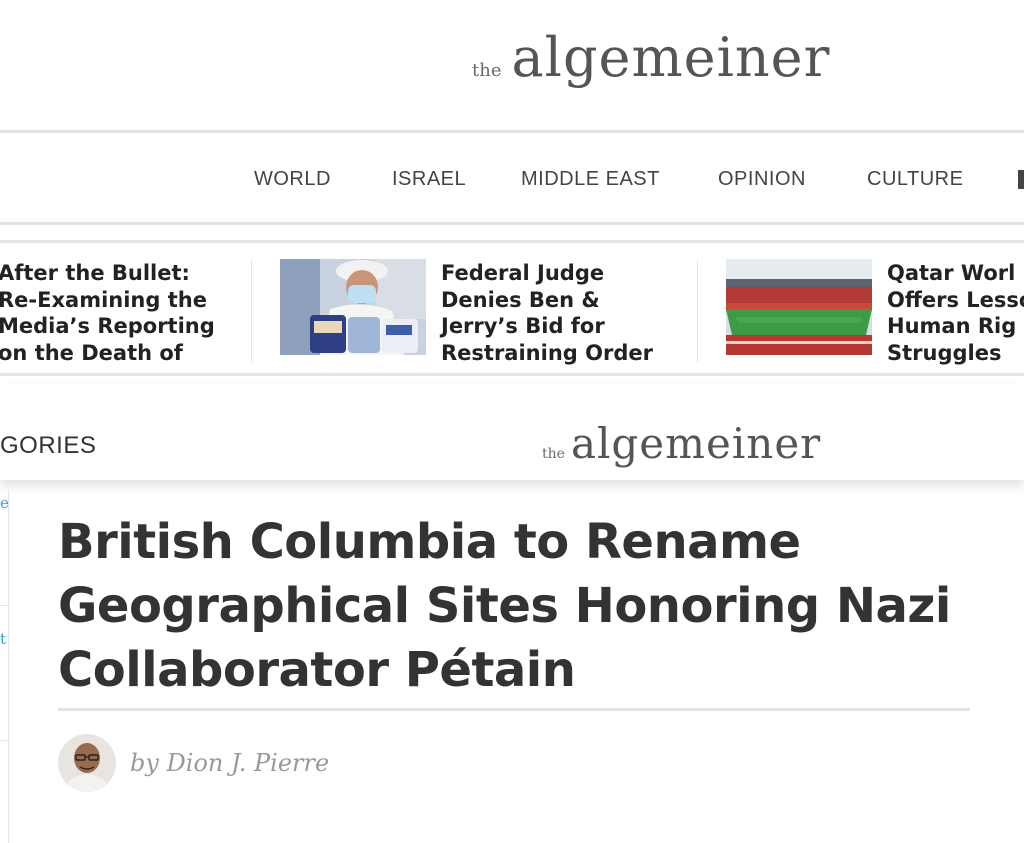 This screenshot has width=1024, height=843. I want to click on nav-divider, so click(512, 223).